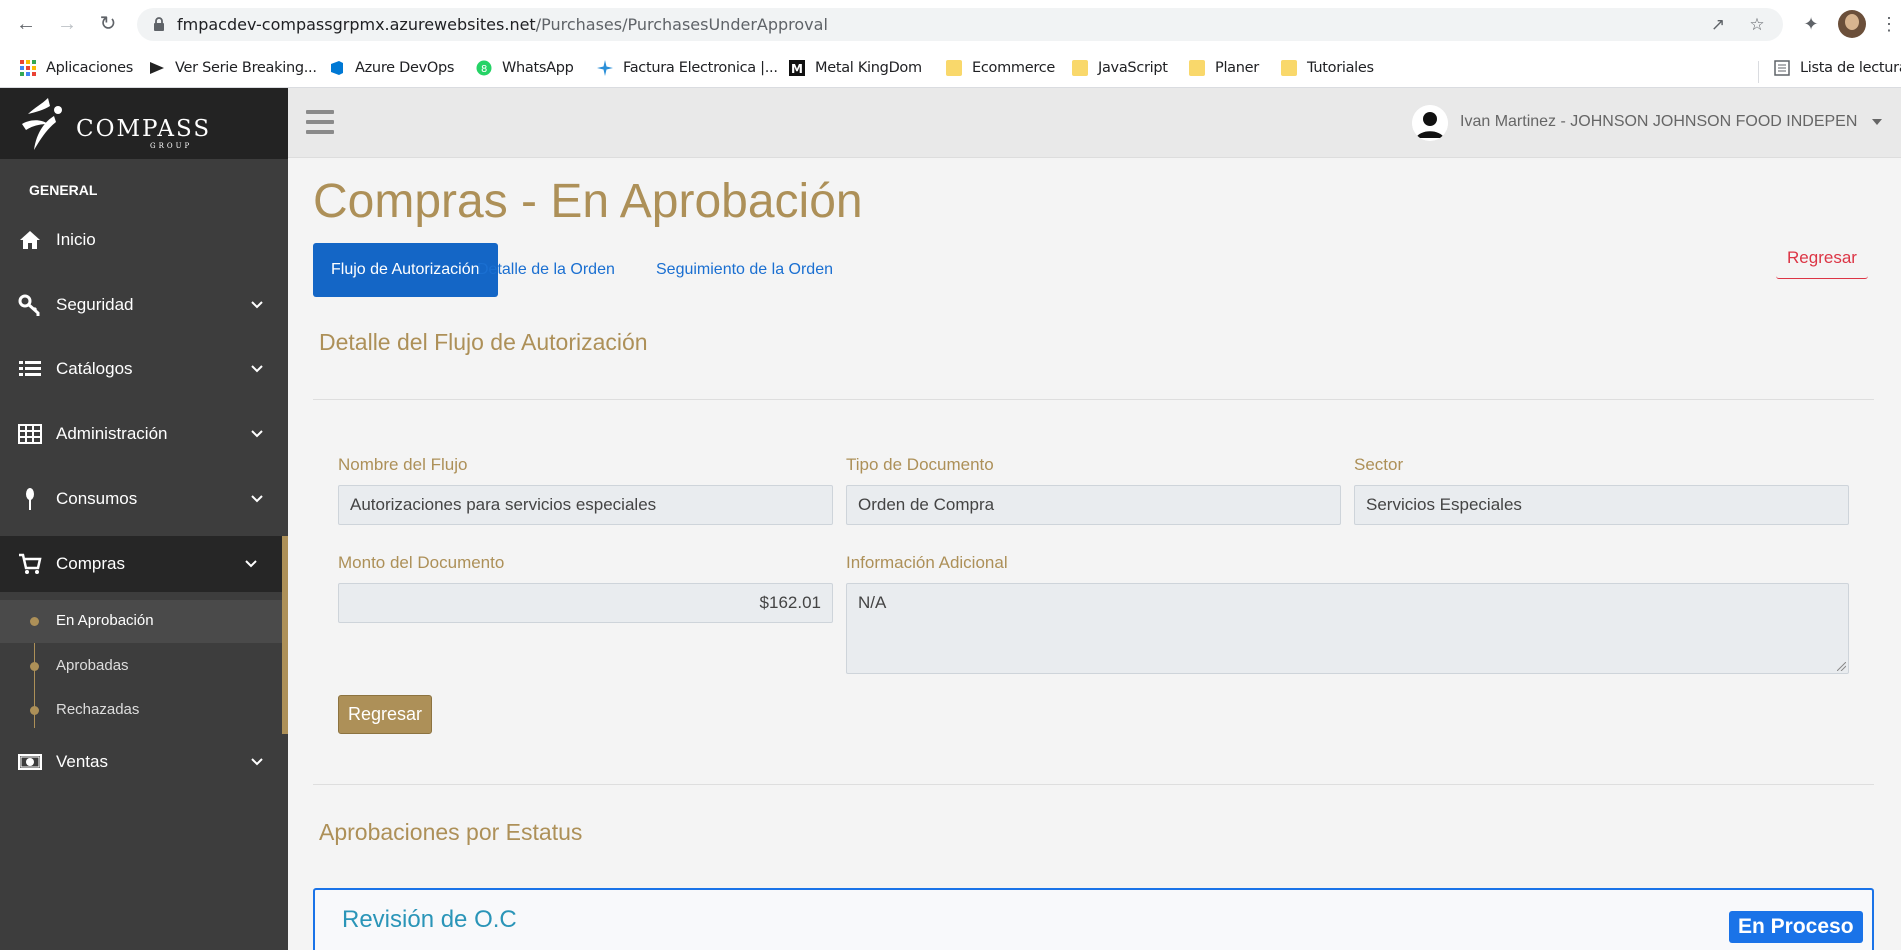  What do you see at coordinates (1850, 68) in the screenshot?
I see `reading-list-label: Lista de lectura` at bounding box center [1850, 68].